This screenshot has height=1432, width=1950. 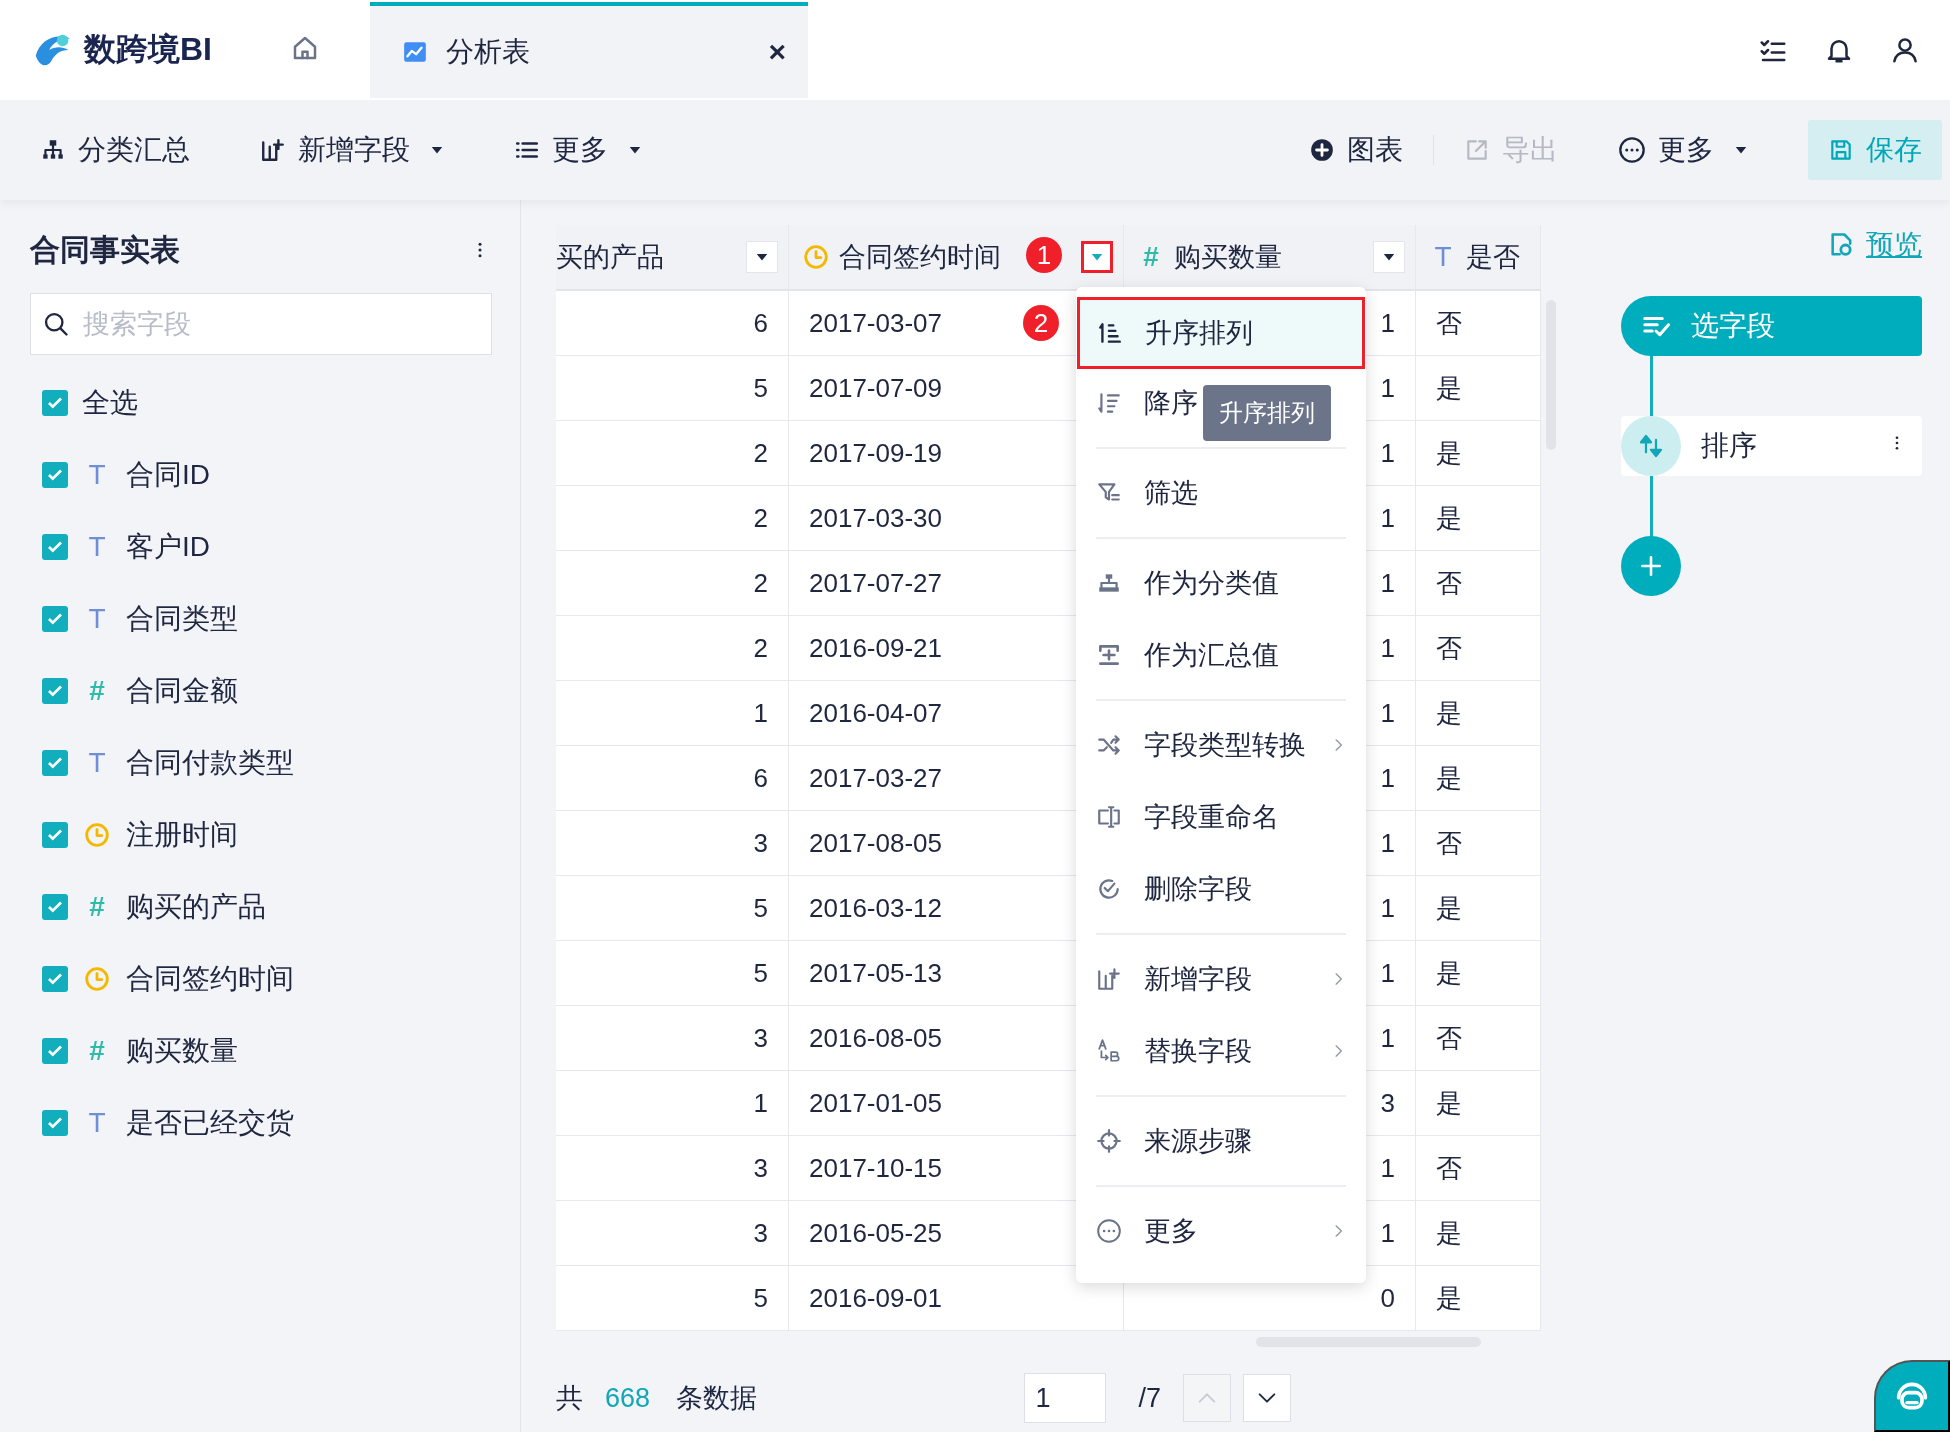 I want to click on search-field: 搜索字段, so click(x=261, y=324).